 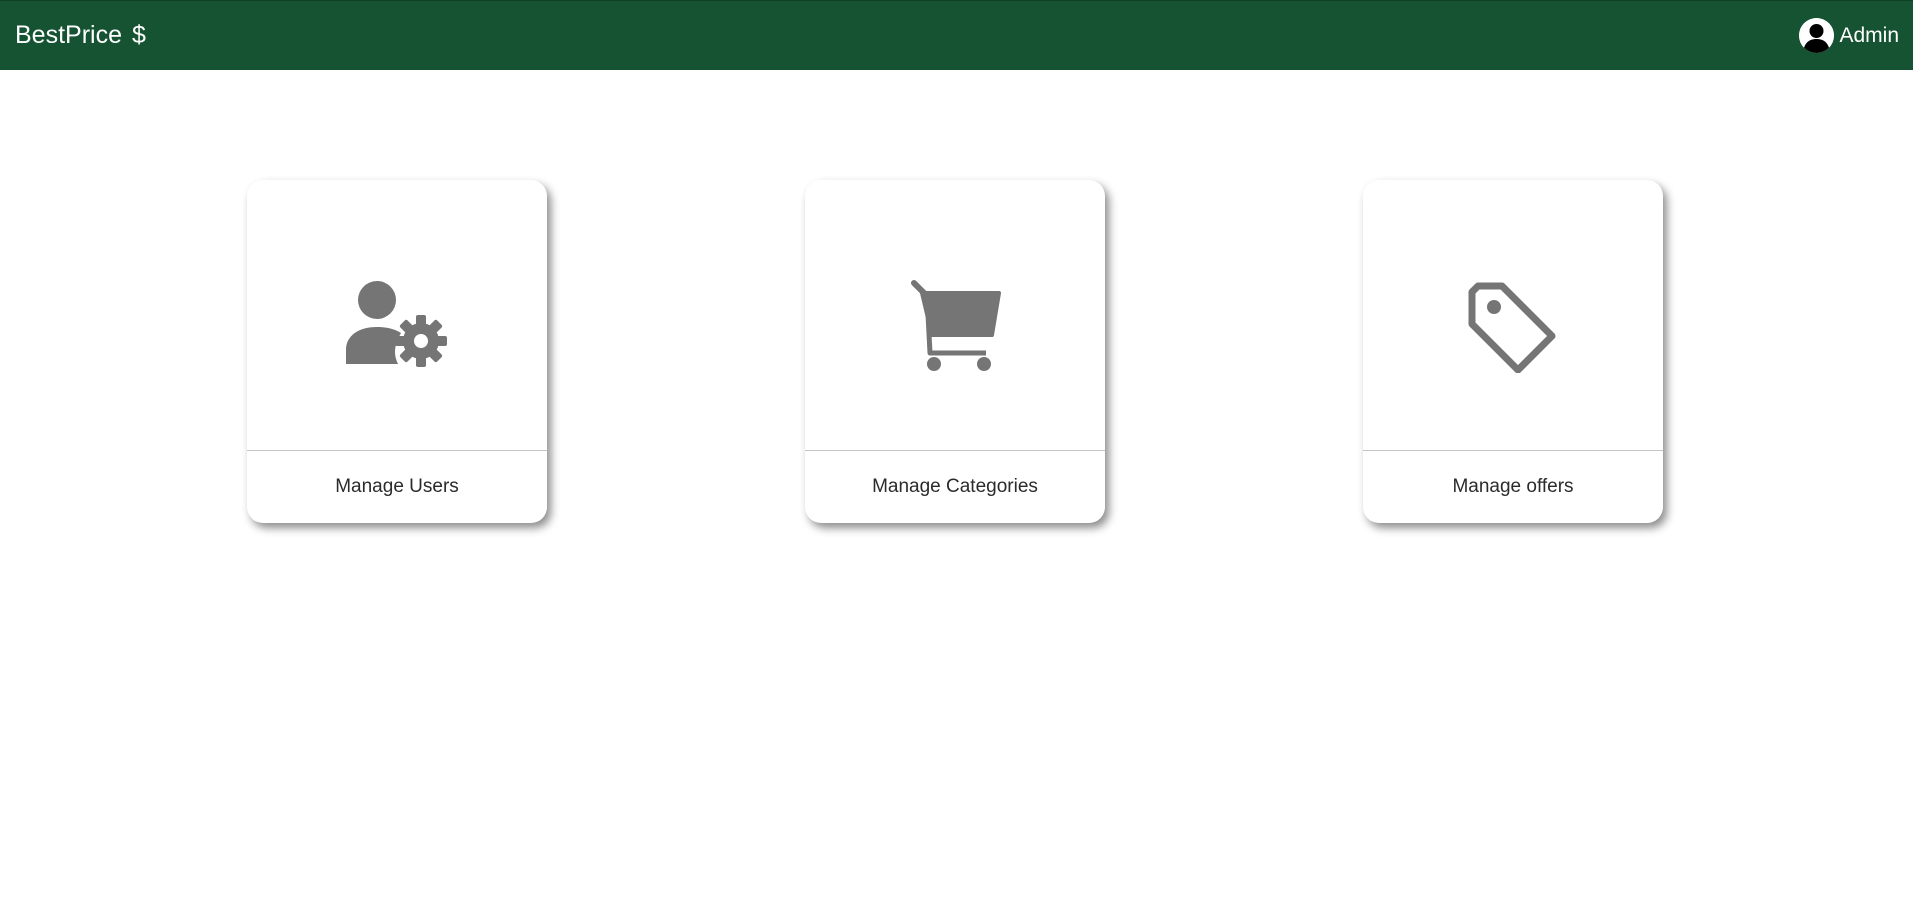 I want to click on top-navbar: BestPrice $ Admin, so click(x=956, y=35).